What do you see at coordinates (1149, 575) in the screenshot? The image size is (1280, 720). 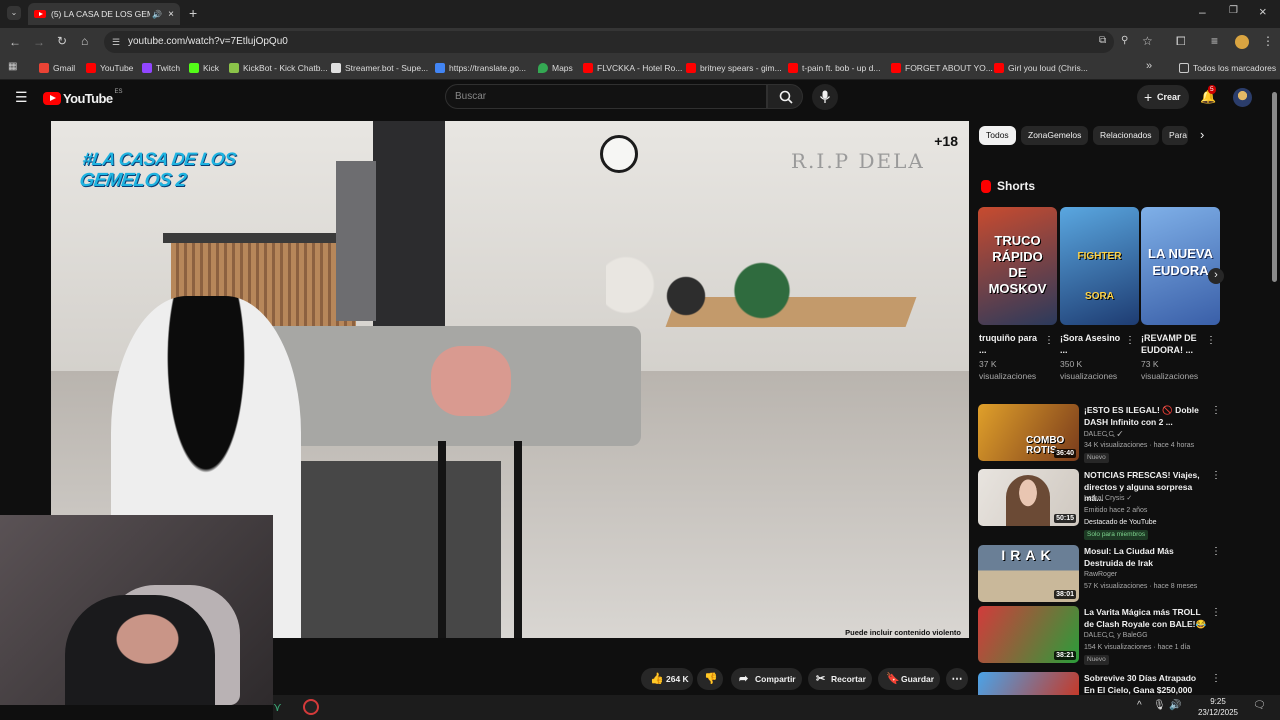 I see `channel-name: RawRoger` at bounding box center [1149, 575].